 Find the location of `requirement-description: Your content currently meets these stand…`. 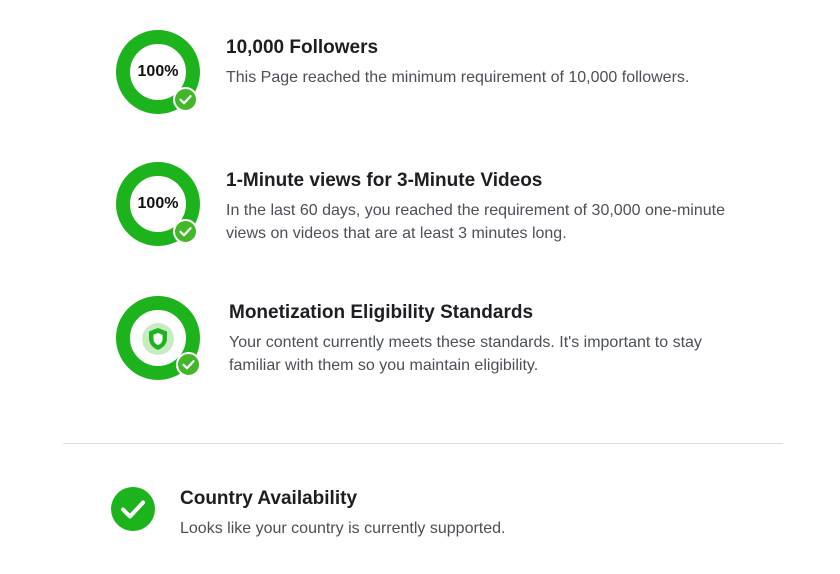

requirement-description: Your content currently meets these stand… is located at coordinates (465, 354).